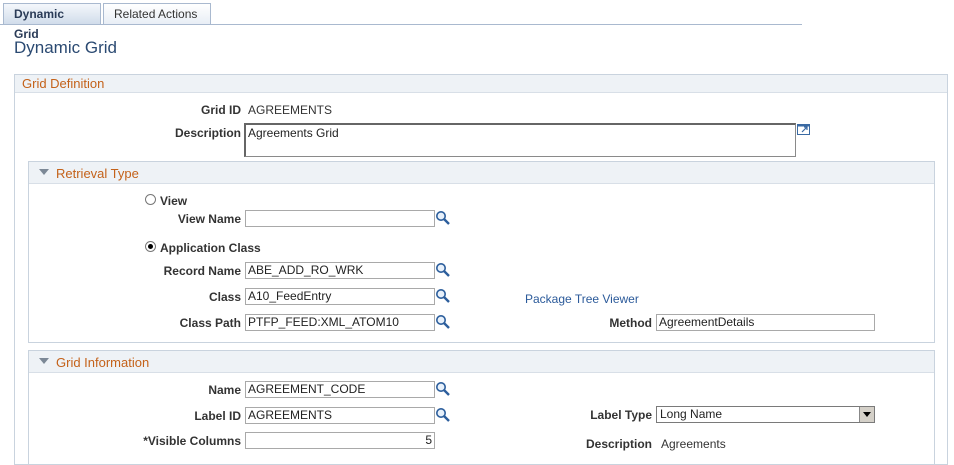  What do you see at coordinates (340, 218) in the screenshot?
I see `view-name-input` at bounding box center [340, 218].